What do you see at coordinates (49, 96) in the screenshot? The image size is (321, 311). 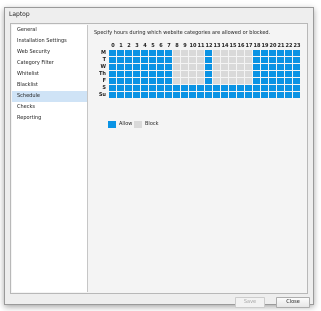 I see `sidebar-item-schedule: Schedule` at bounding box center [49, 96].